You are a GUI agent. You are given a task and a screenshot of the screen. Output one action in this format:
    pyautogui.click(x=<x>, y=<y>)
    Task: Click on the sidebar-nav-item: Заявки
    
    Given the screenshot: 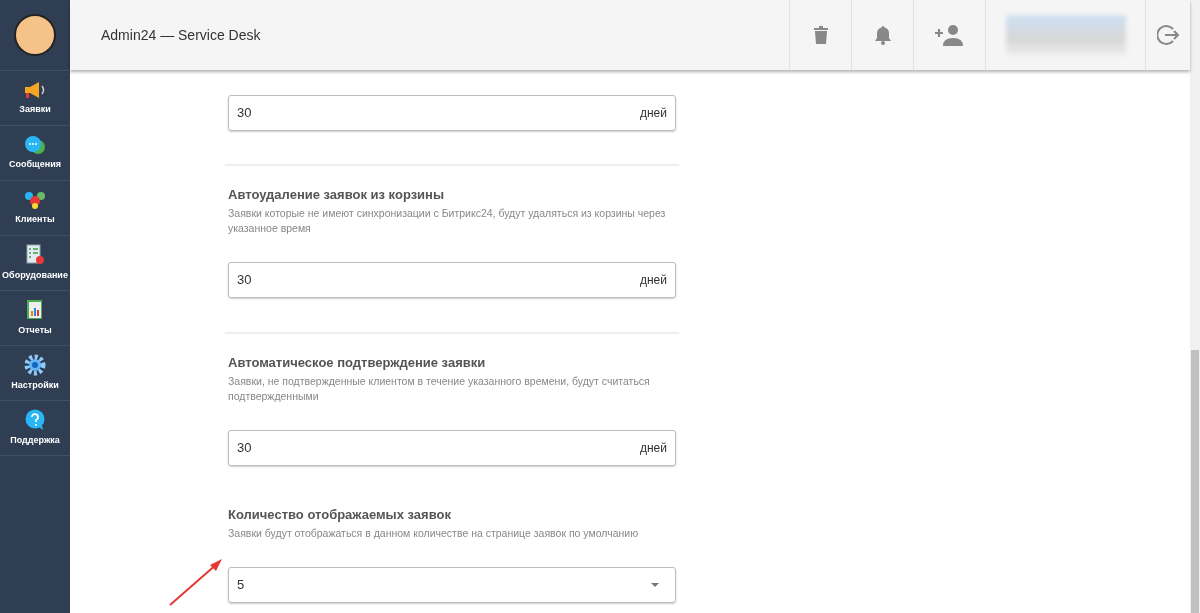 What is the action you would take?
    pyautogui.click(x=35, y=98)
    